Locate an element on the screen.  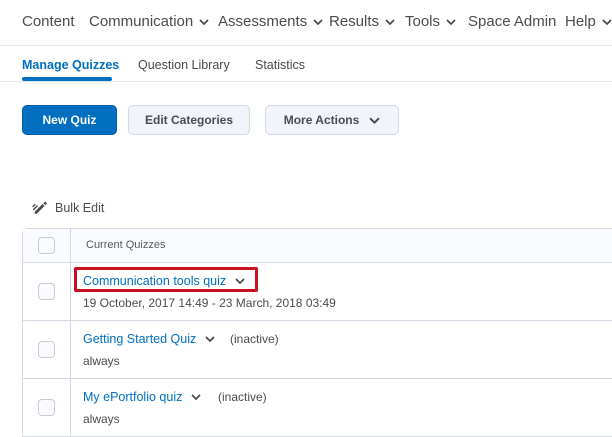
nav-item-help: Help is located at coordinates (588, 21).